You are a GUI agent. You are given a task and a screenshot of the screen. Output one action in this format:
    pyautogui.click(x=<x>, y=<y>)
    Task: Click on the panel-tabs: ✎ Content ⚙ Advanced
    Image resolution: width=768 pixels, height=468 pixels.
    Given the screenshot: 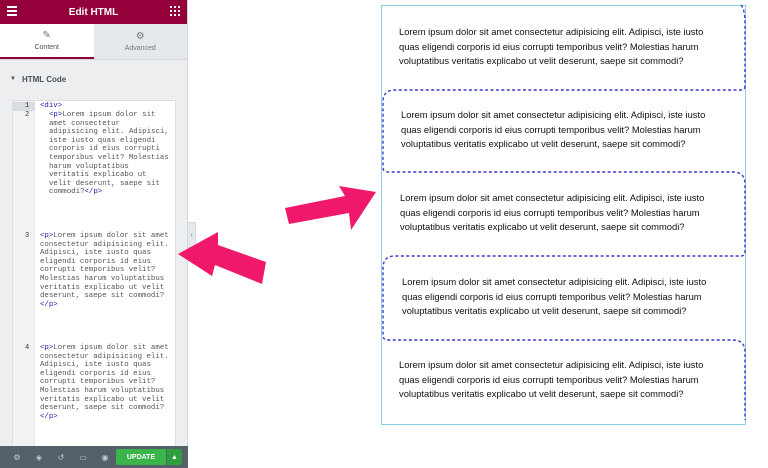 What is the action you would take?
    pyautogui.click(x=93, y=42)
    